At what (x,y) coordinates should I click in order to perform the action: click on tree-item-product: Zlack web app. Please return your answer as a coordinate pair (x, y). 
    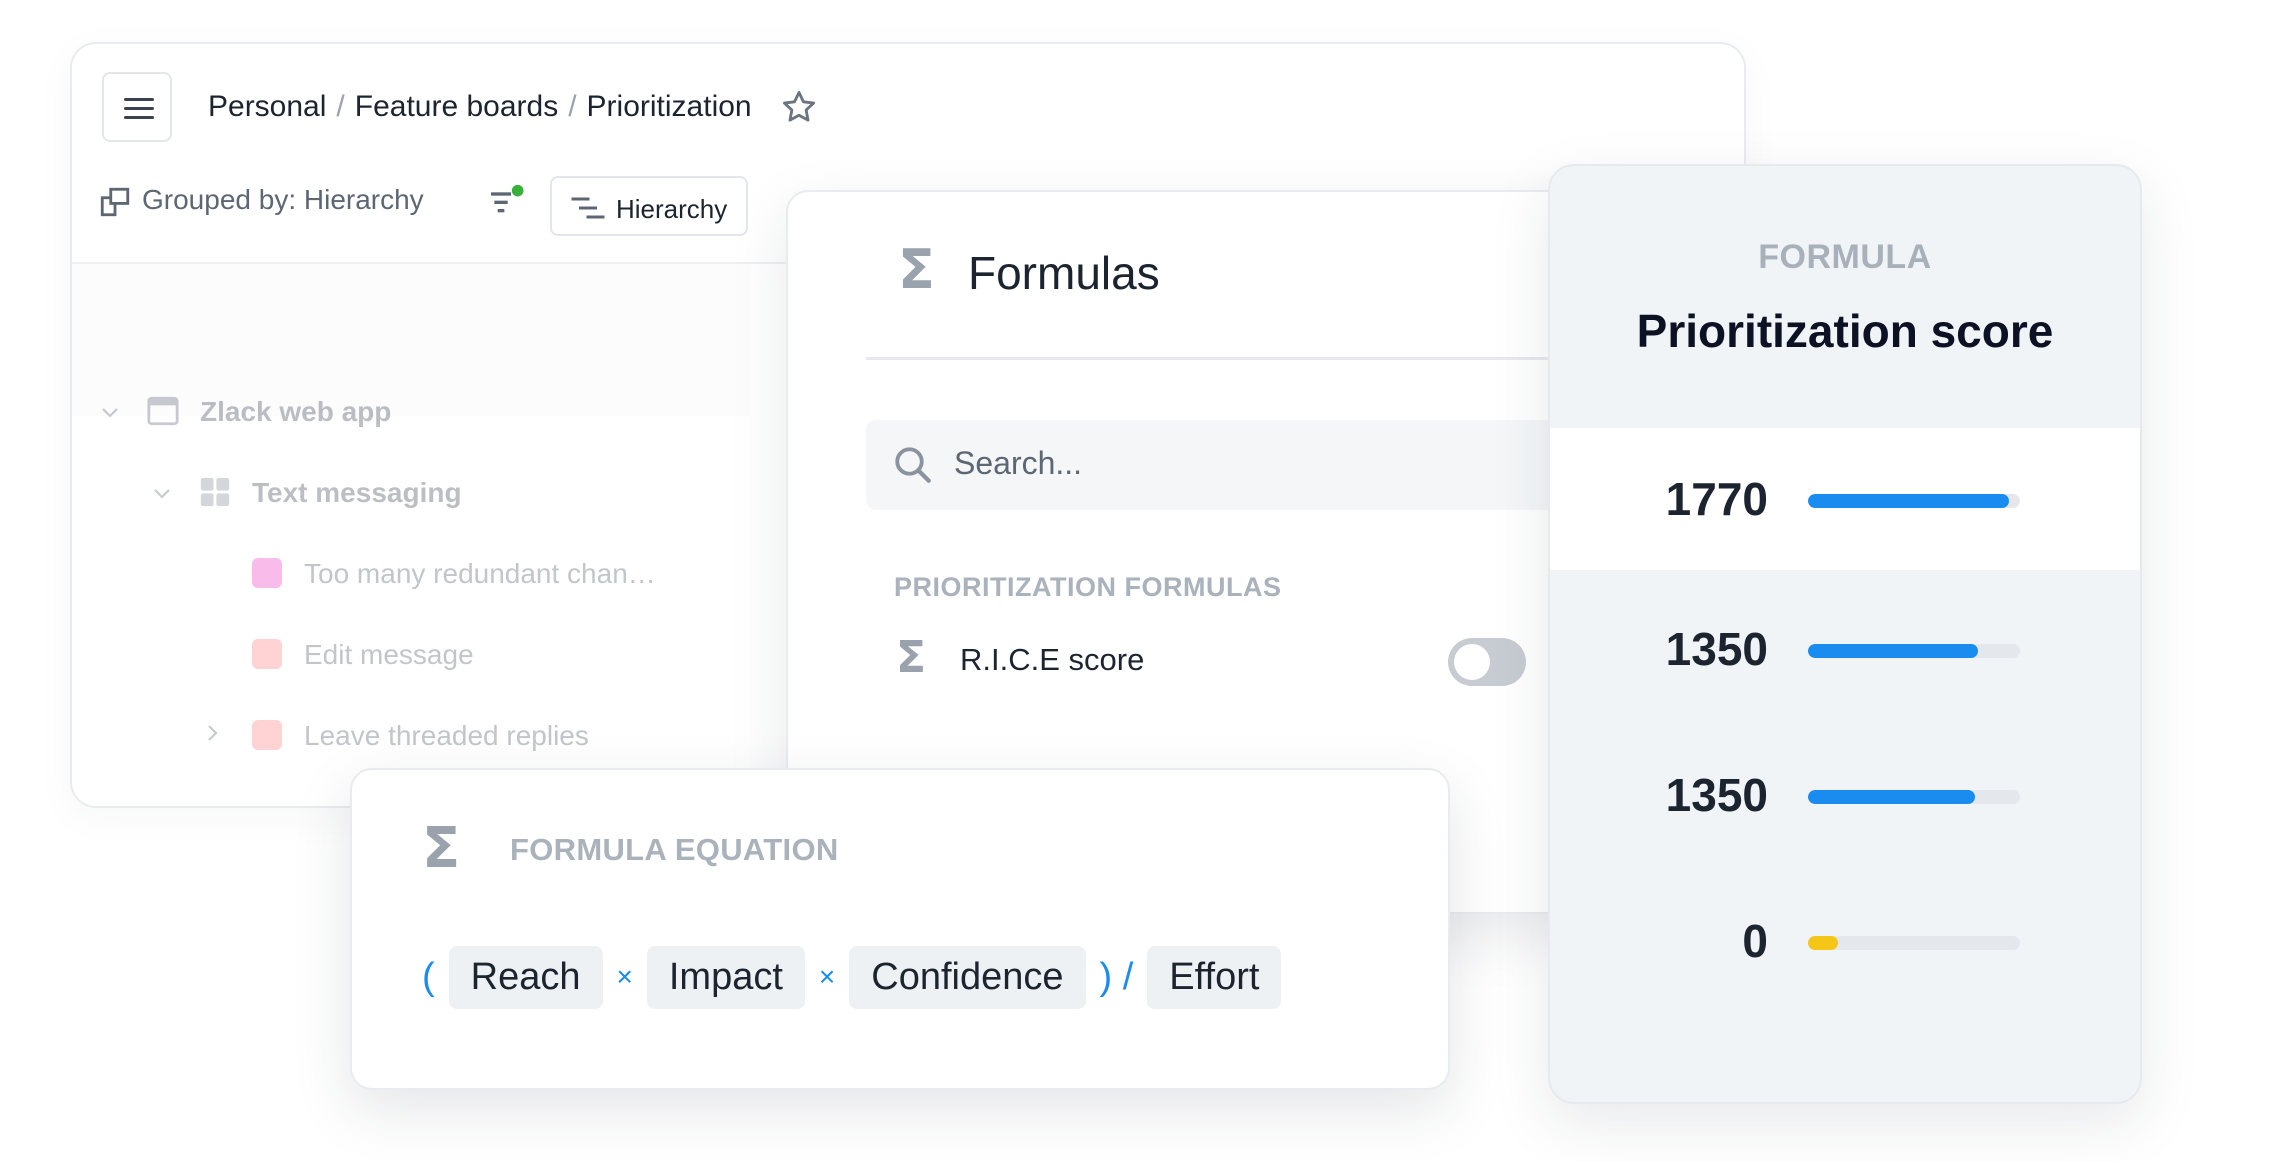
    Looking at the image, I should click on (295, 412).